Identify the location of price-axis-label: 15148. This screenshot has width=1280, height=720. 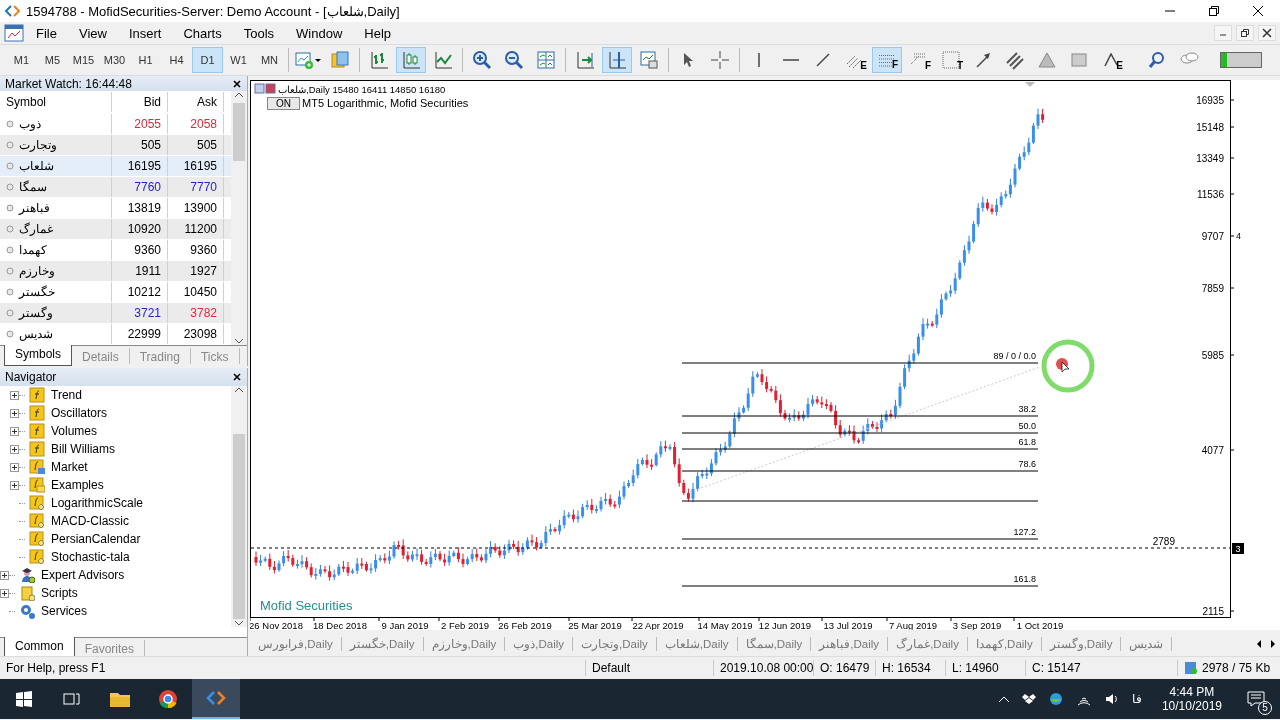
(1210, 127).